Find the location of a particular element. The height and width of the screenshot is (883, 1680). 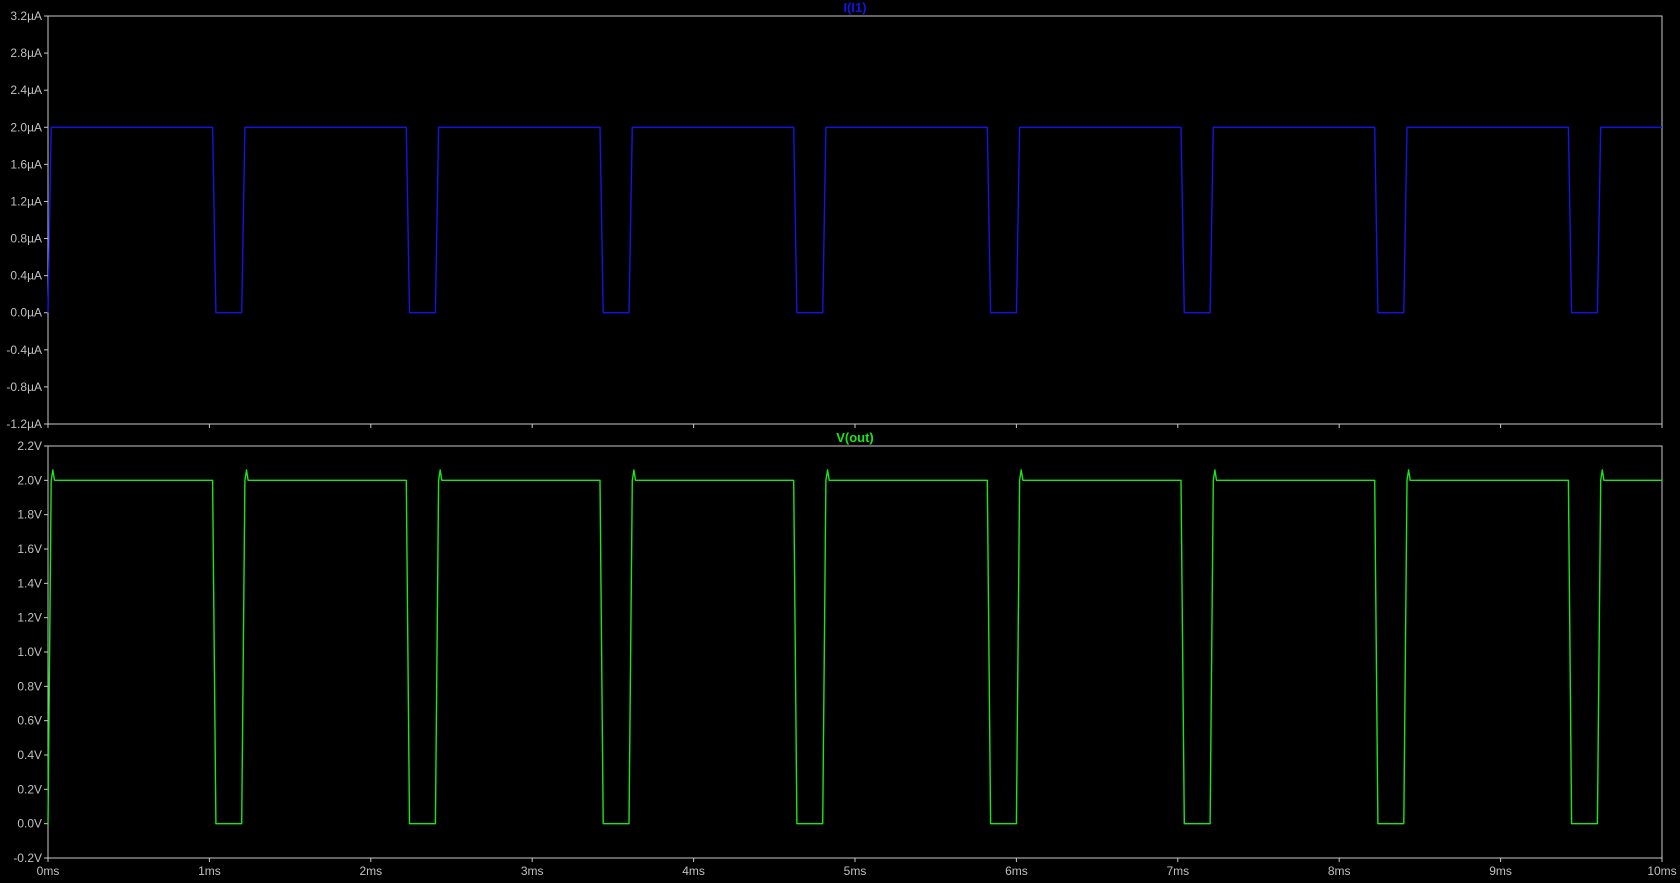

y-tick-label: 0.0µA is located at coordinates (26, 313).